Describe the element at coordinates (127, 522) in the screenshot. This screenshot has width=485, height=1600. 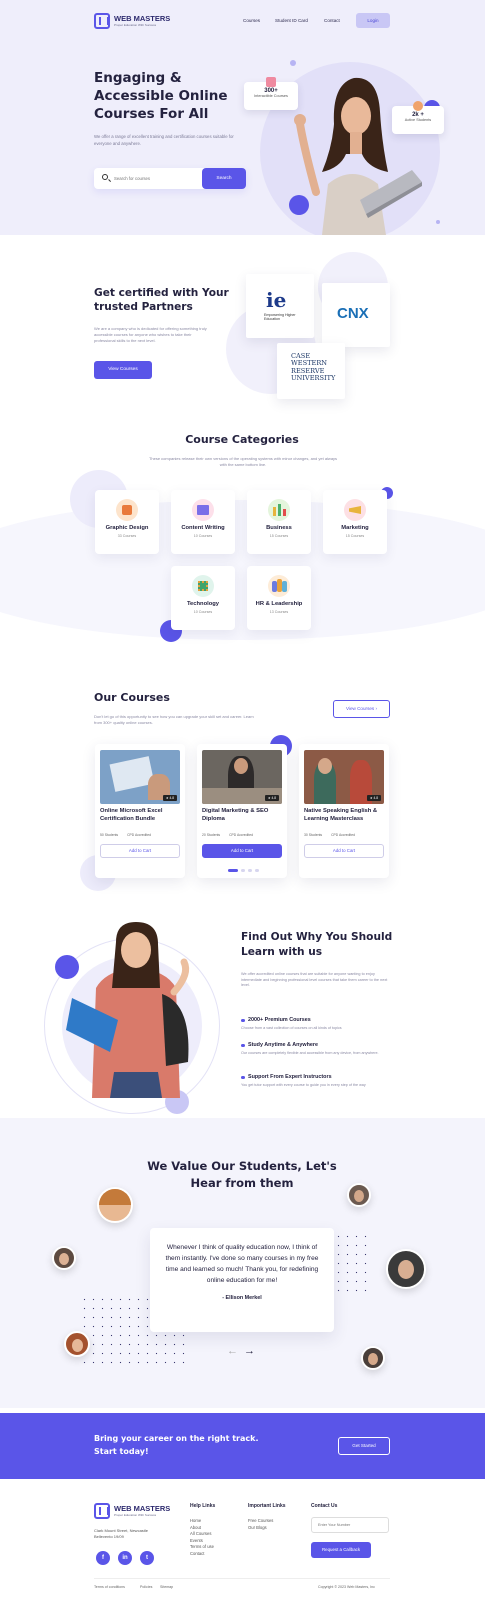
I see `category-card-graphic-design: Graphic Design 33 Courses` at that location.